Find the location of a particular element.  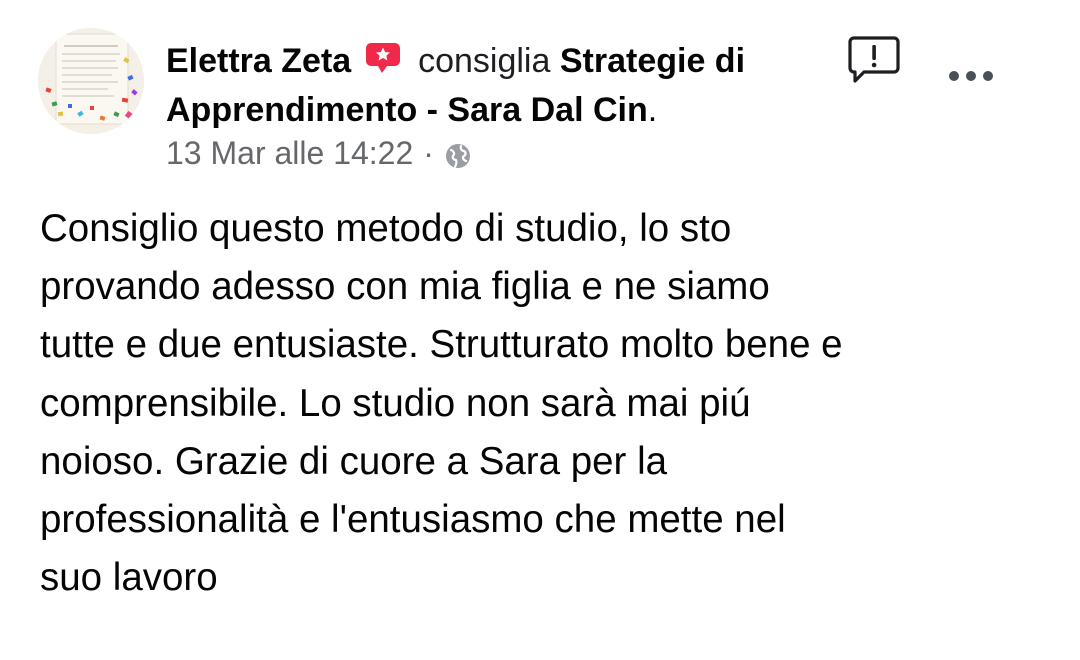

avatar-image is located at coordinates (91, 81).